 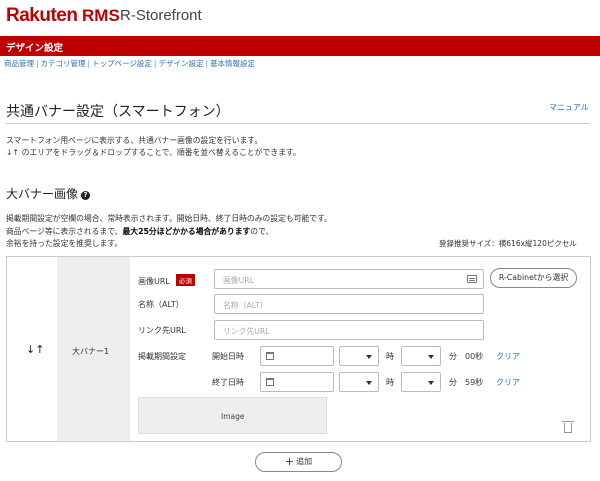 I want to click on image-icon, so click(x=472, y=279).